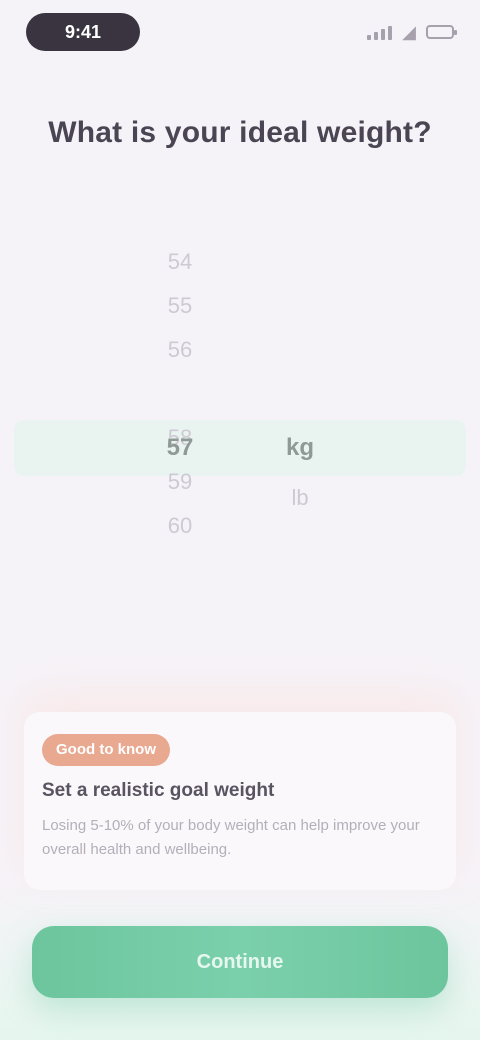 The image size is (480, 1040). I want to click on signal-icon, so click(380, 32).